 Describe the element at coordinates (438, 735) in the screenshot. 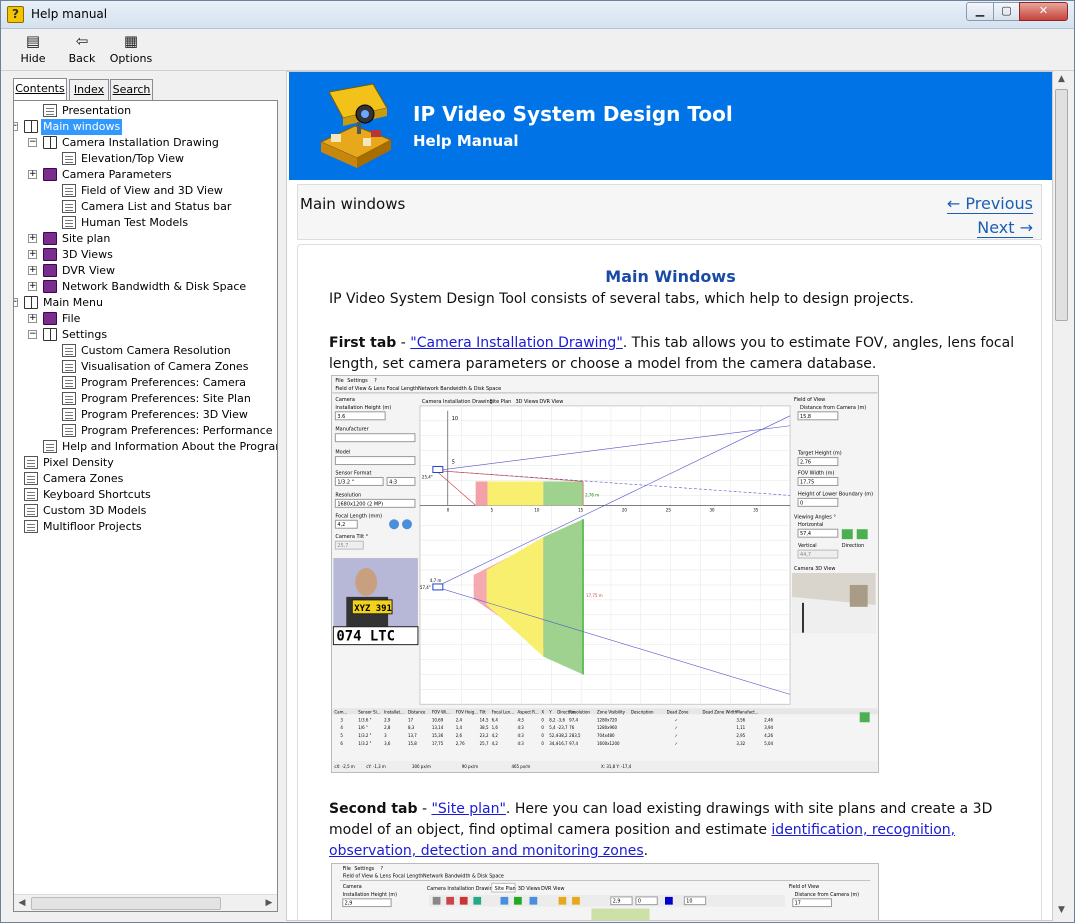

I see `screenshot-text: 15,36` at that location.